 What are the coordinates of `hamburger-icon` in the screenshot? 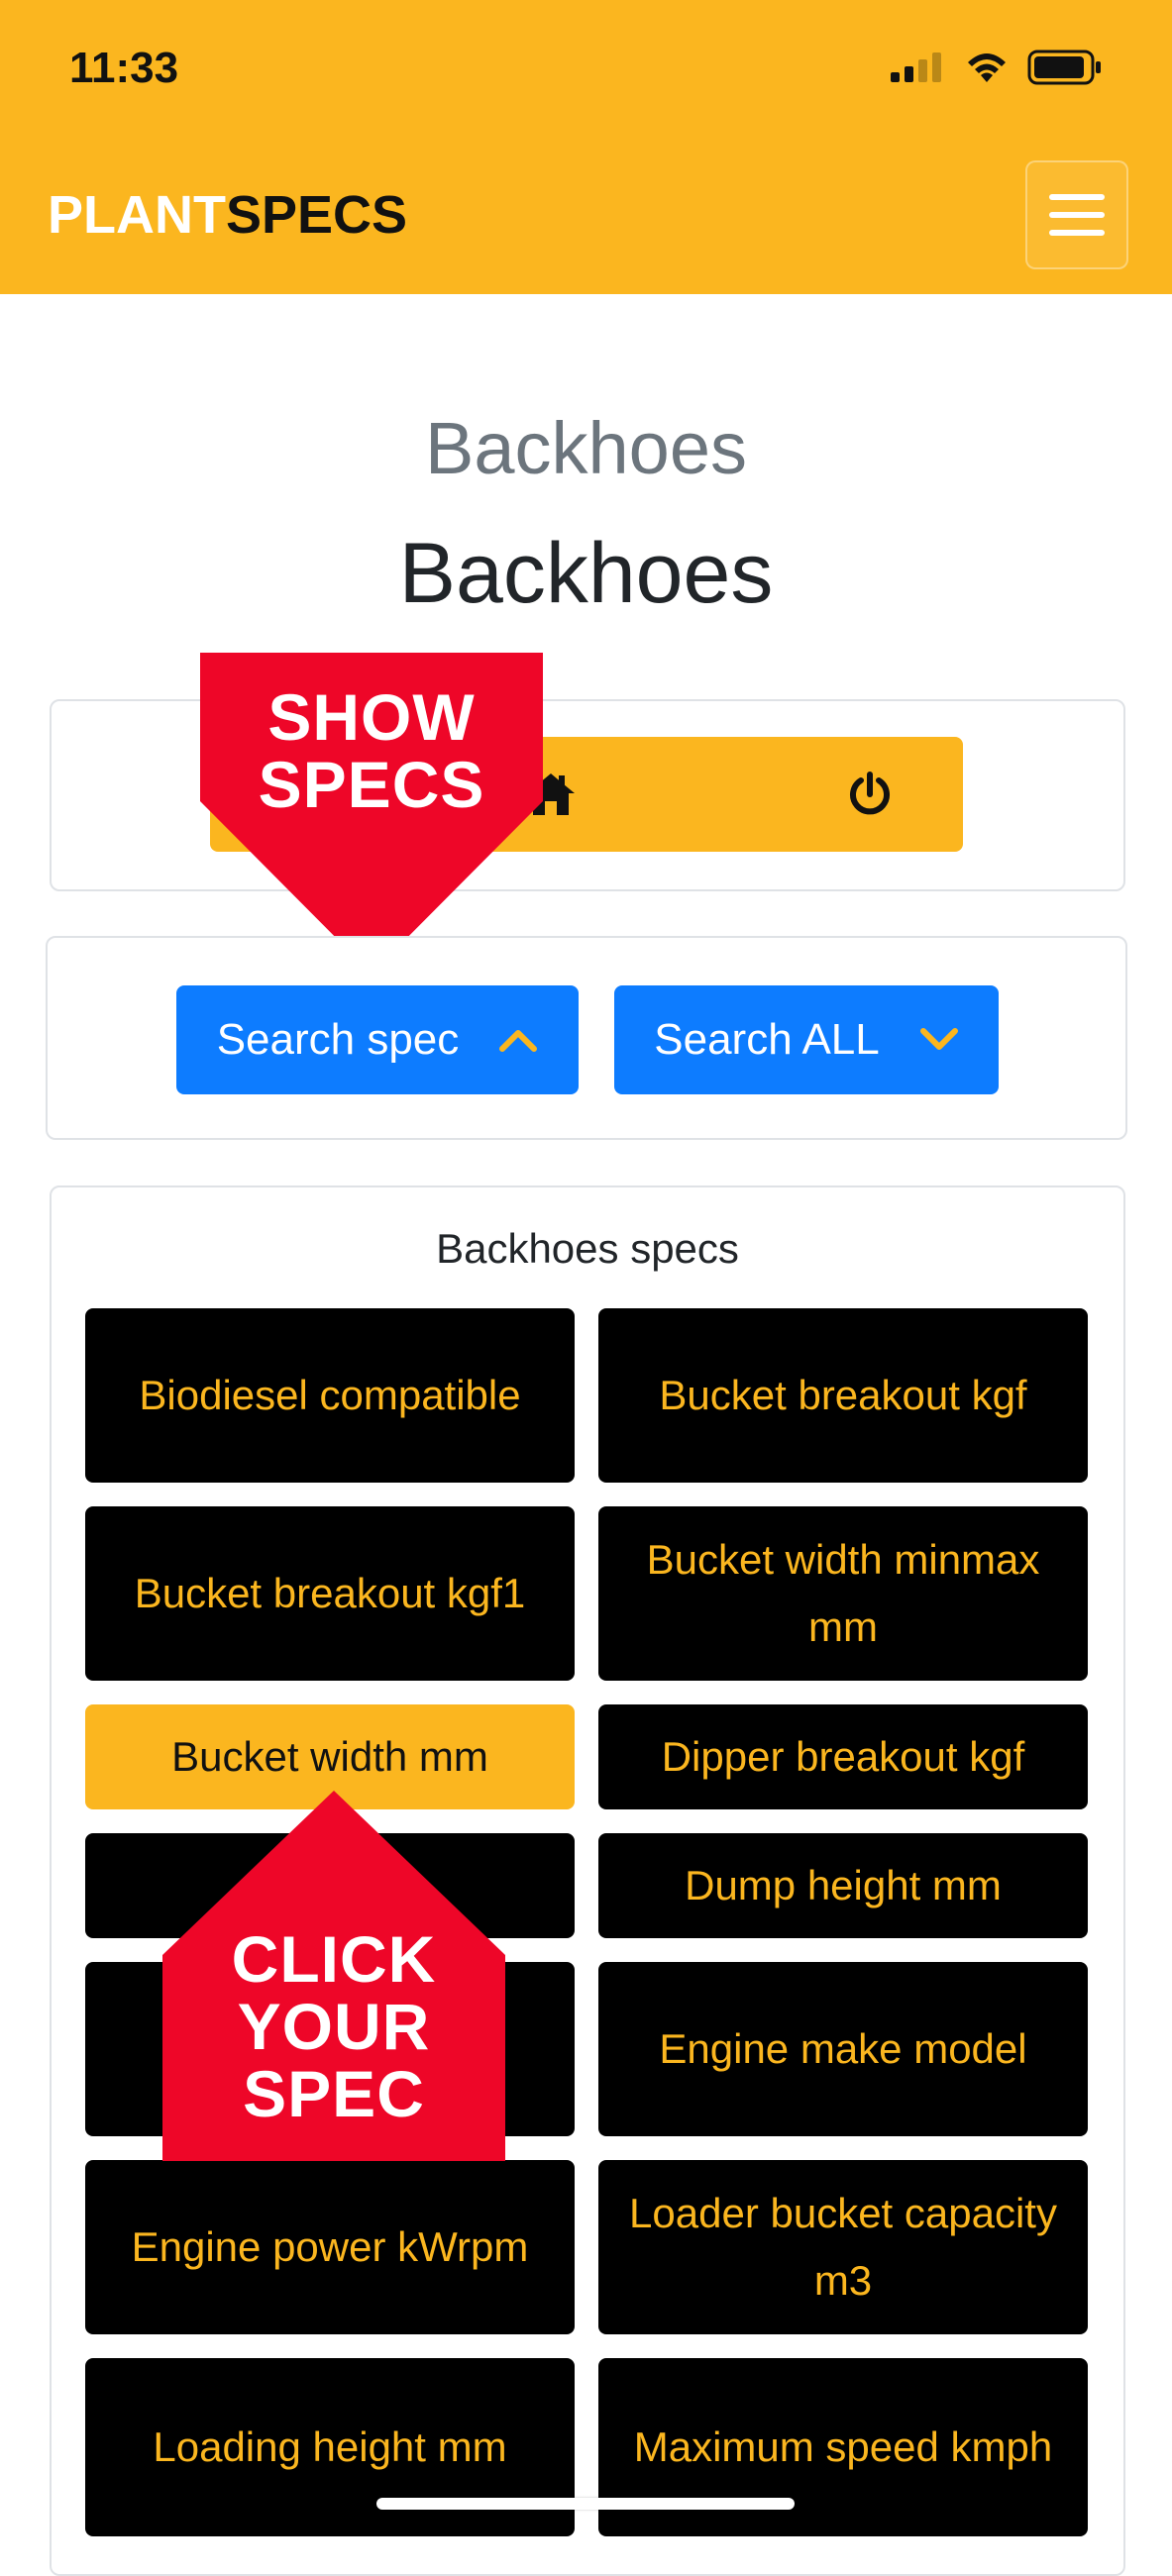 It's located at (1077, 215).